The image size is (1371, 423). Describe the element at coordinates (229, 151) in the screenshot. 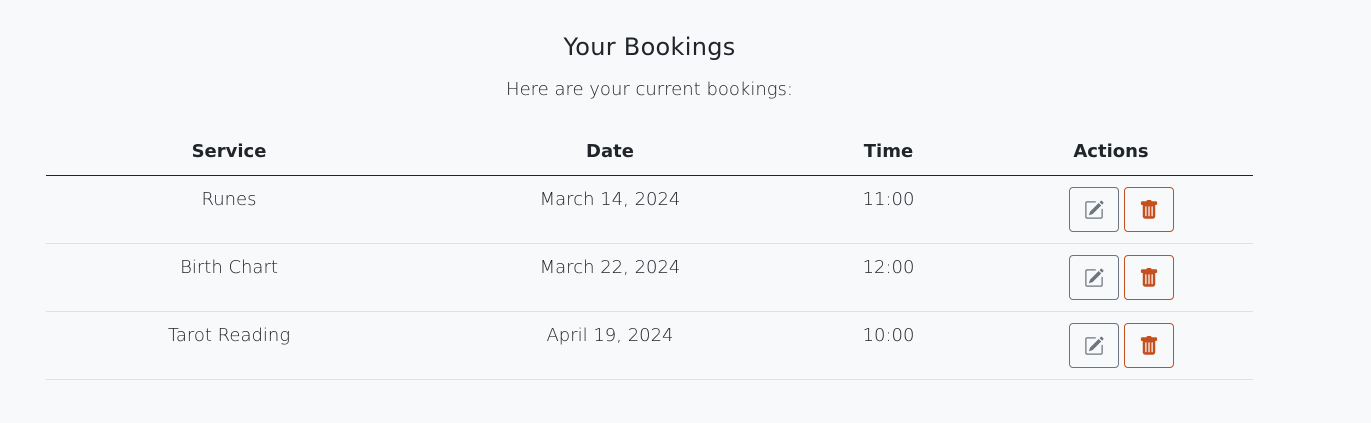

I see `column-header-service: Service` at that location.